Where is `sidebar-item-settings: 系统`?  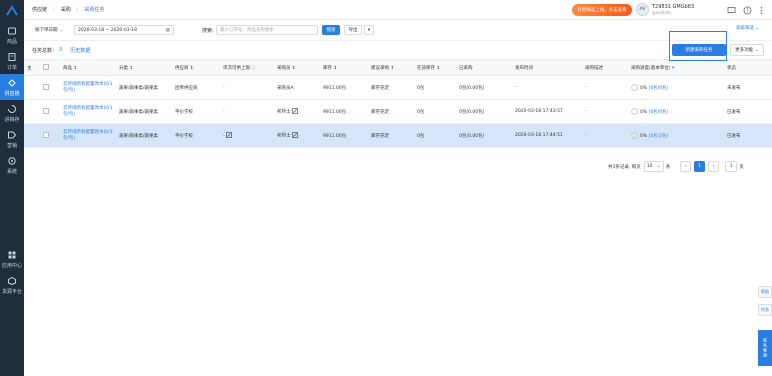 sidebar-item-settings: 系统 is located at coordinates (12, 165).